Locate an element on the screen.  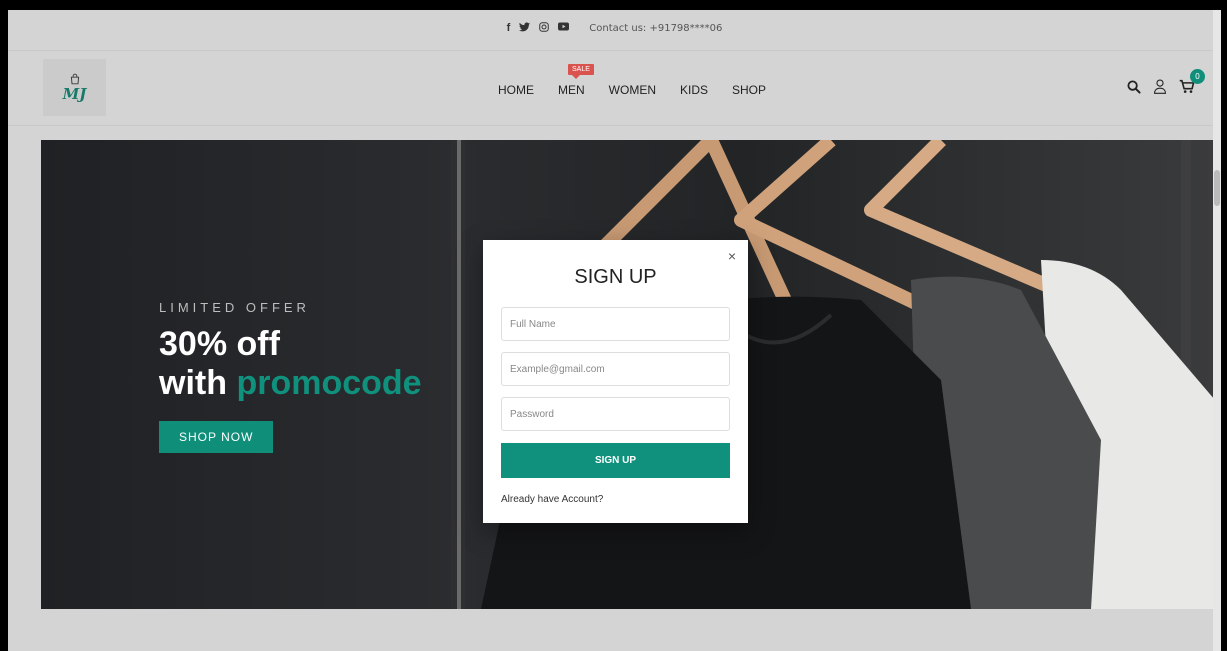
page-scrollbar is located at coordinates (1217, 330).